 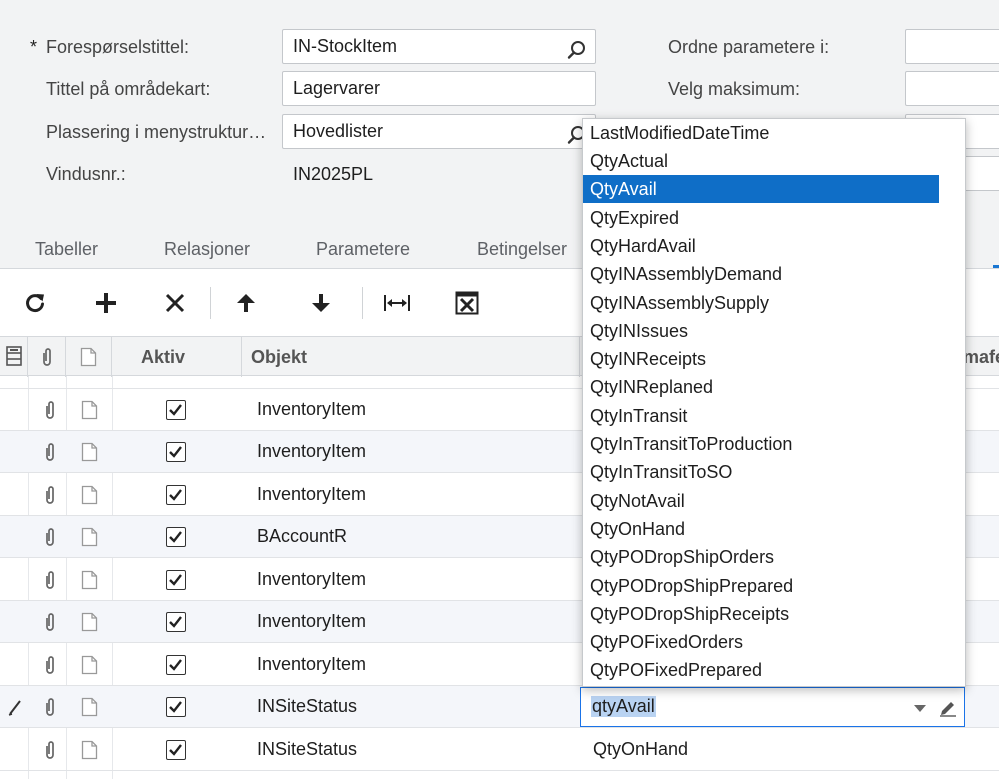 What do you see at coordinates (952, 88) in the screenshot?
I see `select-top-field` at bounding box center [952, 88].